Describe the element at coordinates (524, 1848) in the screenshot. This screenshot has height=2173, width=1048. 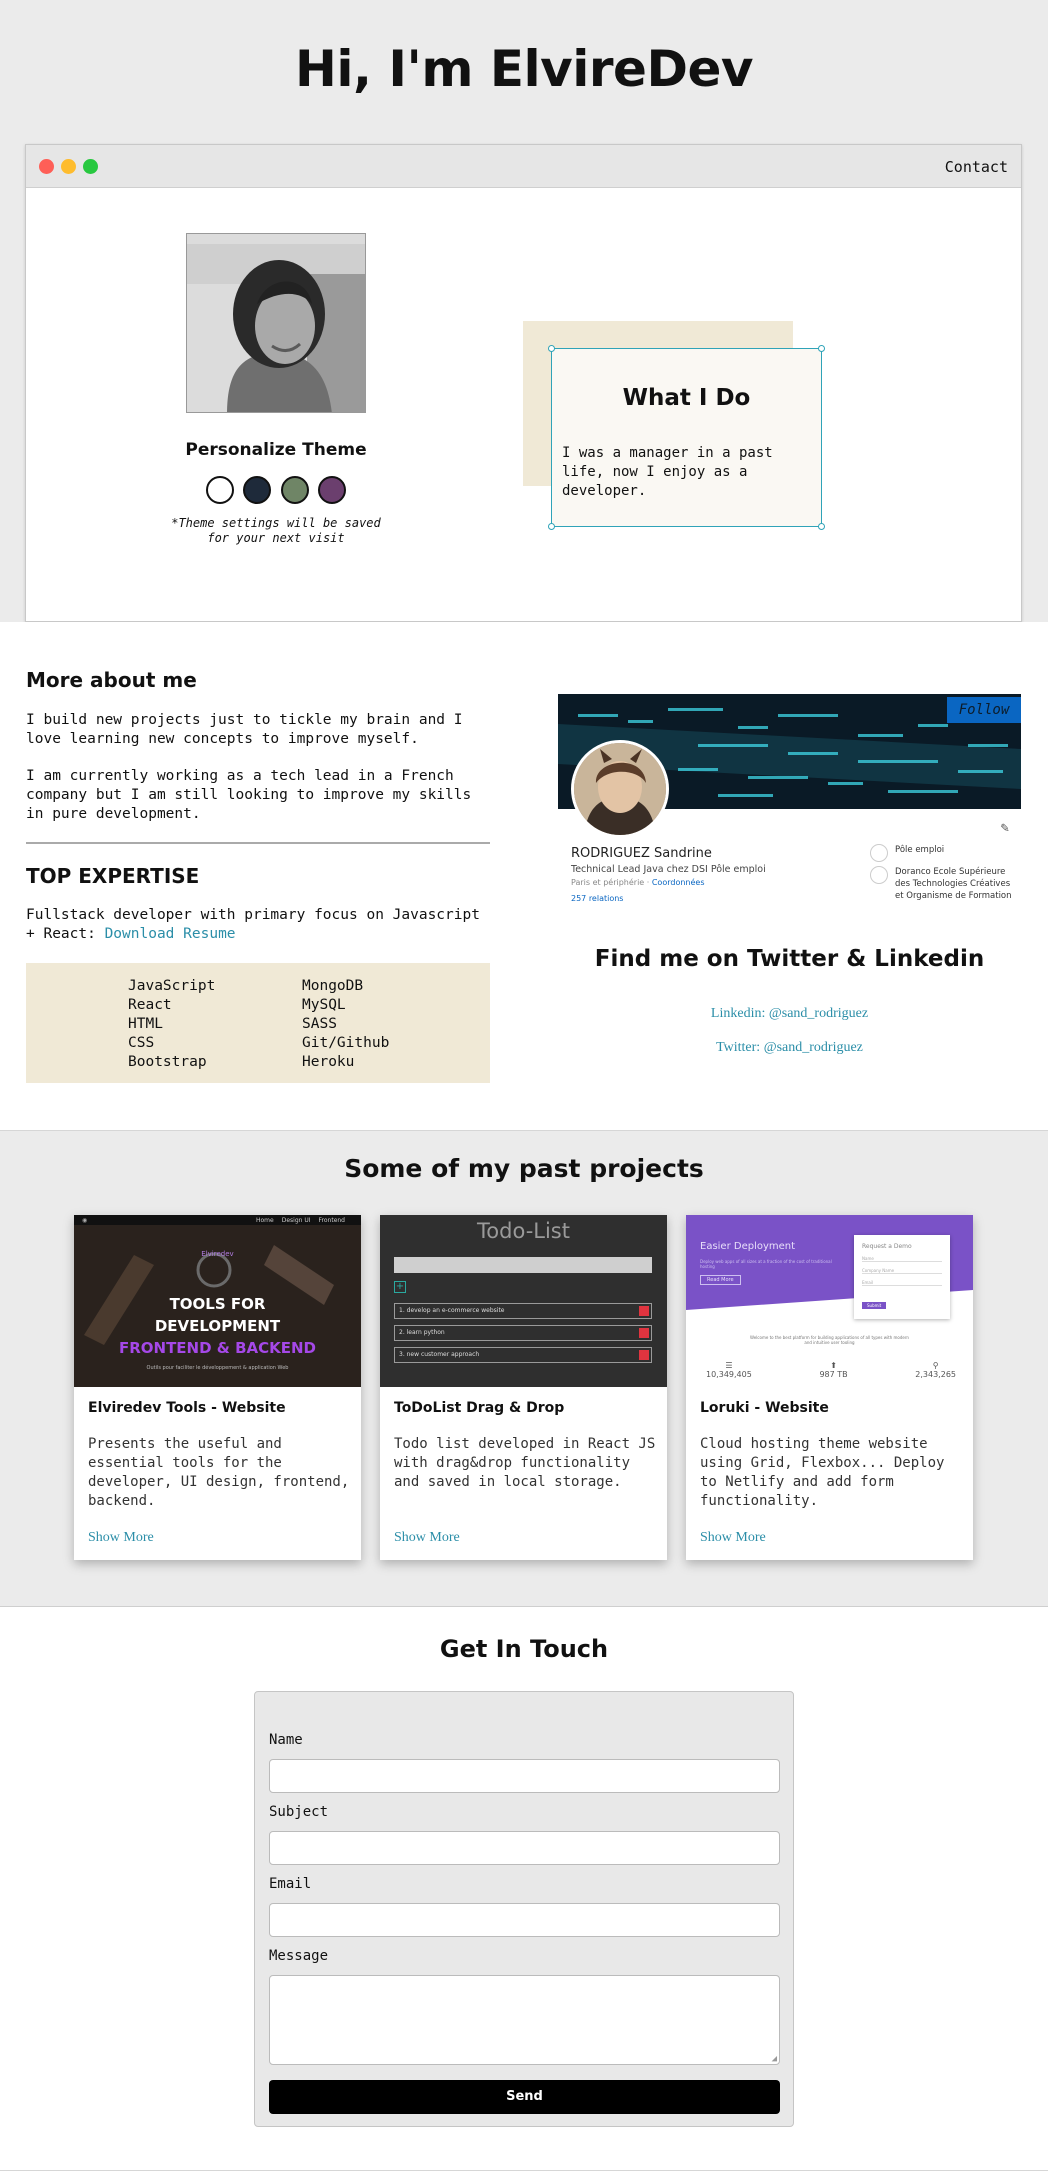
I see `subject-field` at that location.